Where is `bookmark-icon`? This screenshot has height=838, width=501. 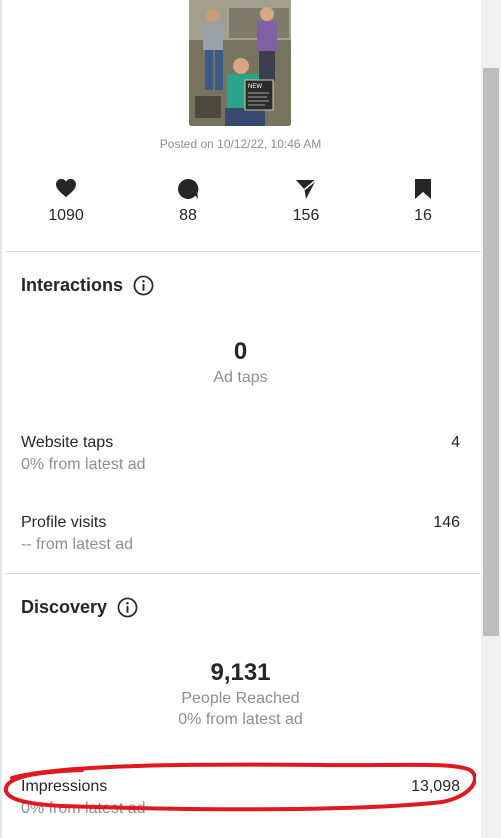
bookmark-icon is located at coordinates (423, 191).